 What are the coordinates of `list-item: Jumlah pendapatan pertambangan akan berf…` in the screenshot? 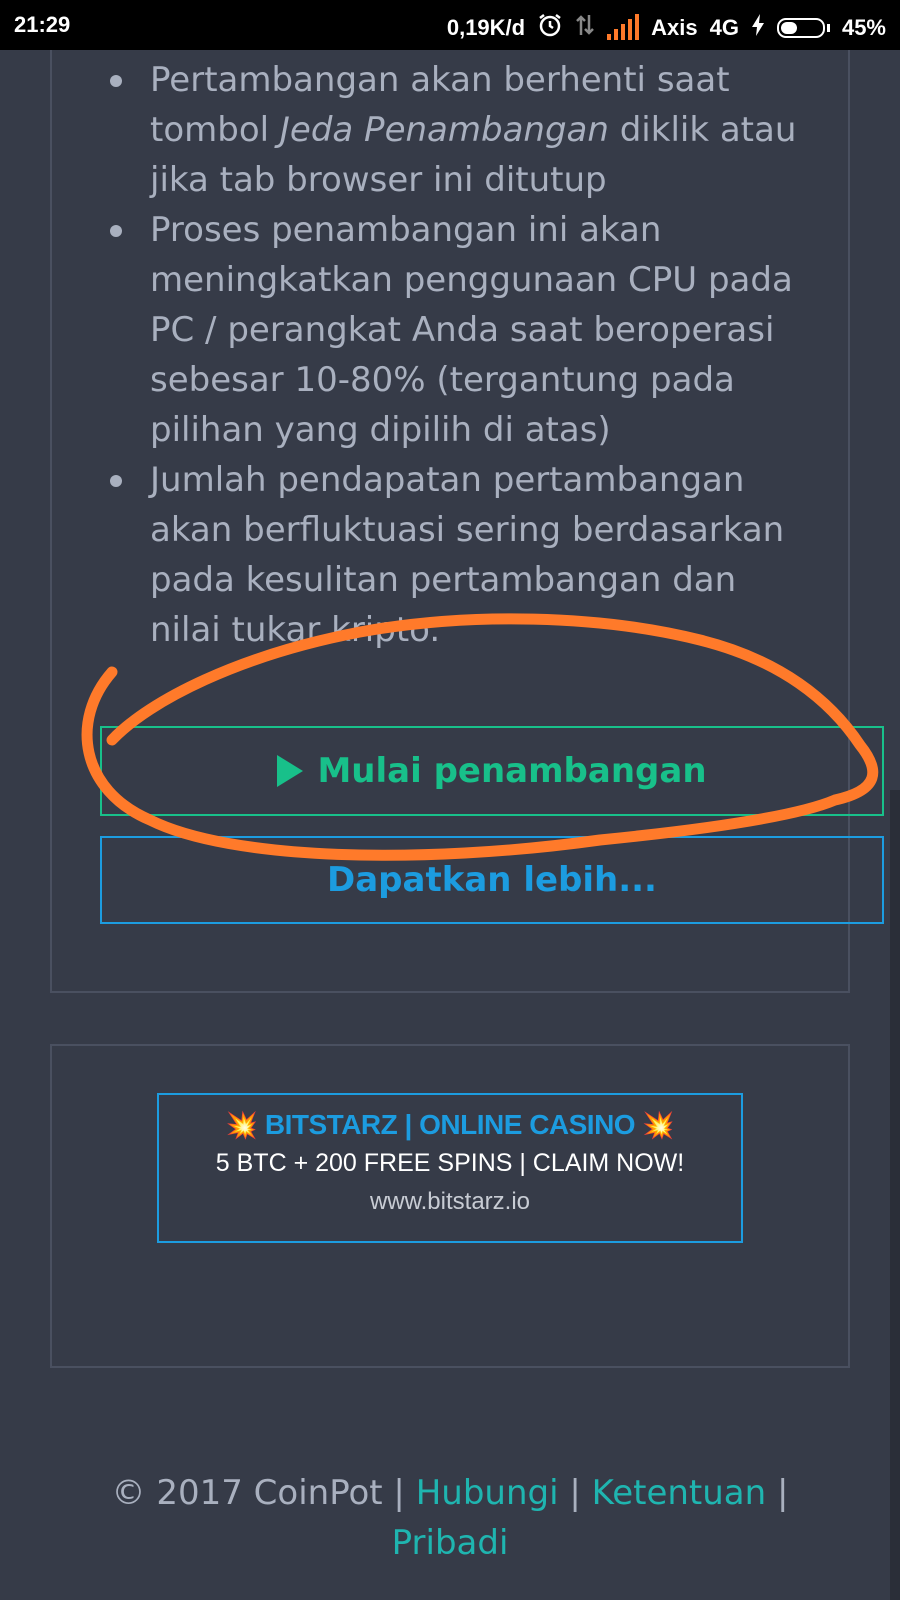 It's located at (455, 555).